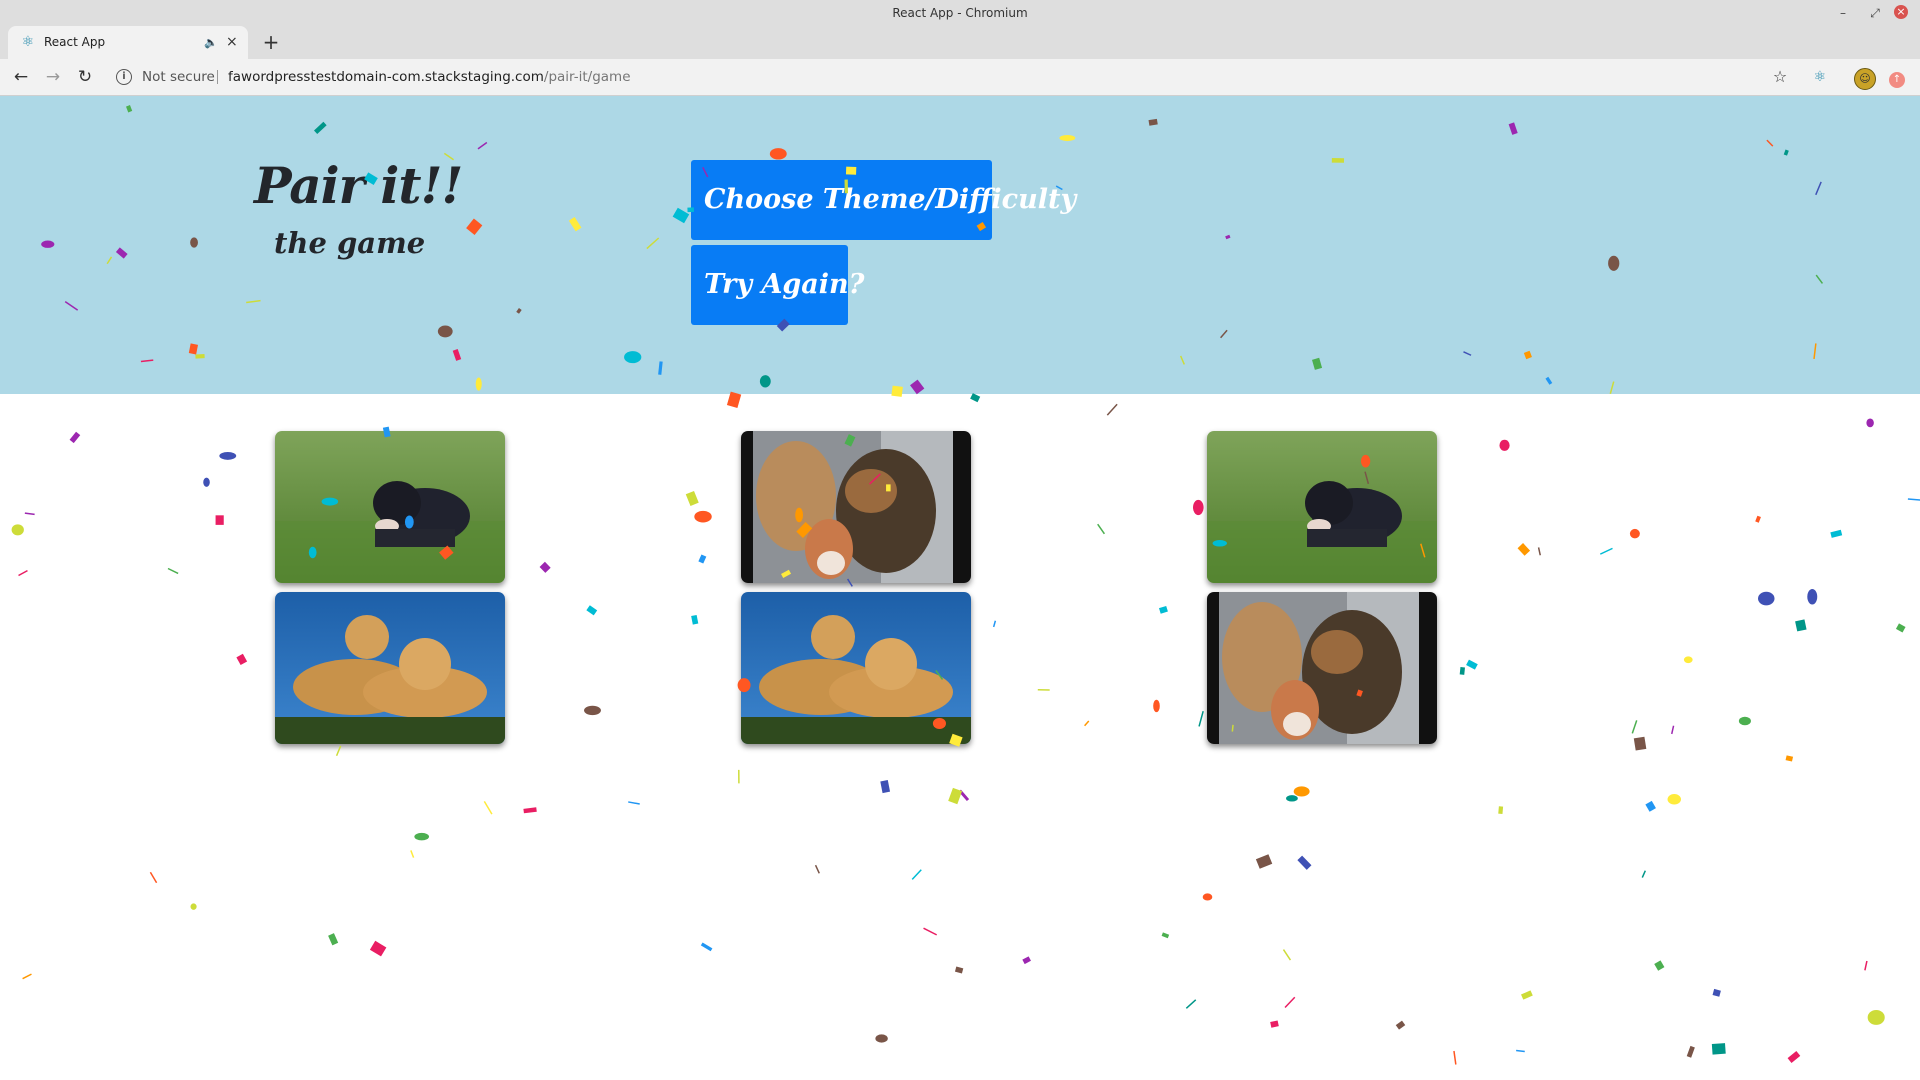  What do you see at coordinates (1897, 77) in the screenshot?
I see `update-icon: ↑` at bounding box center [1897, 77].